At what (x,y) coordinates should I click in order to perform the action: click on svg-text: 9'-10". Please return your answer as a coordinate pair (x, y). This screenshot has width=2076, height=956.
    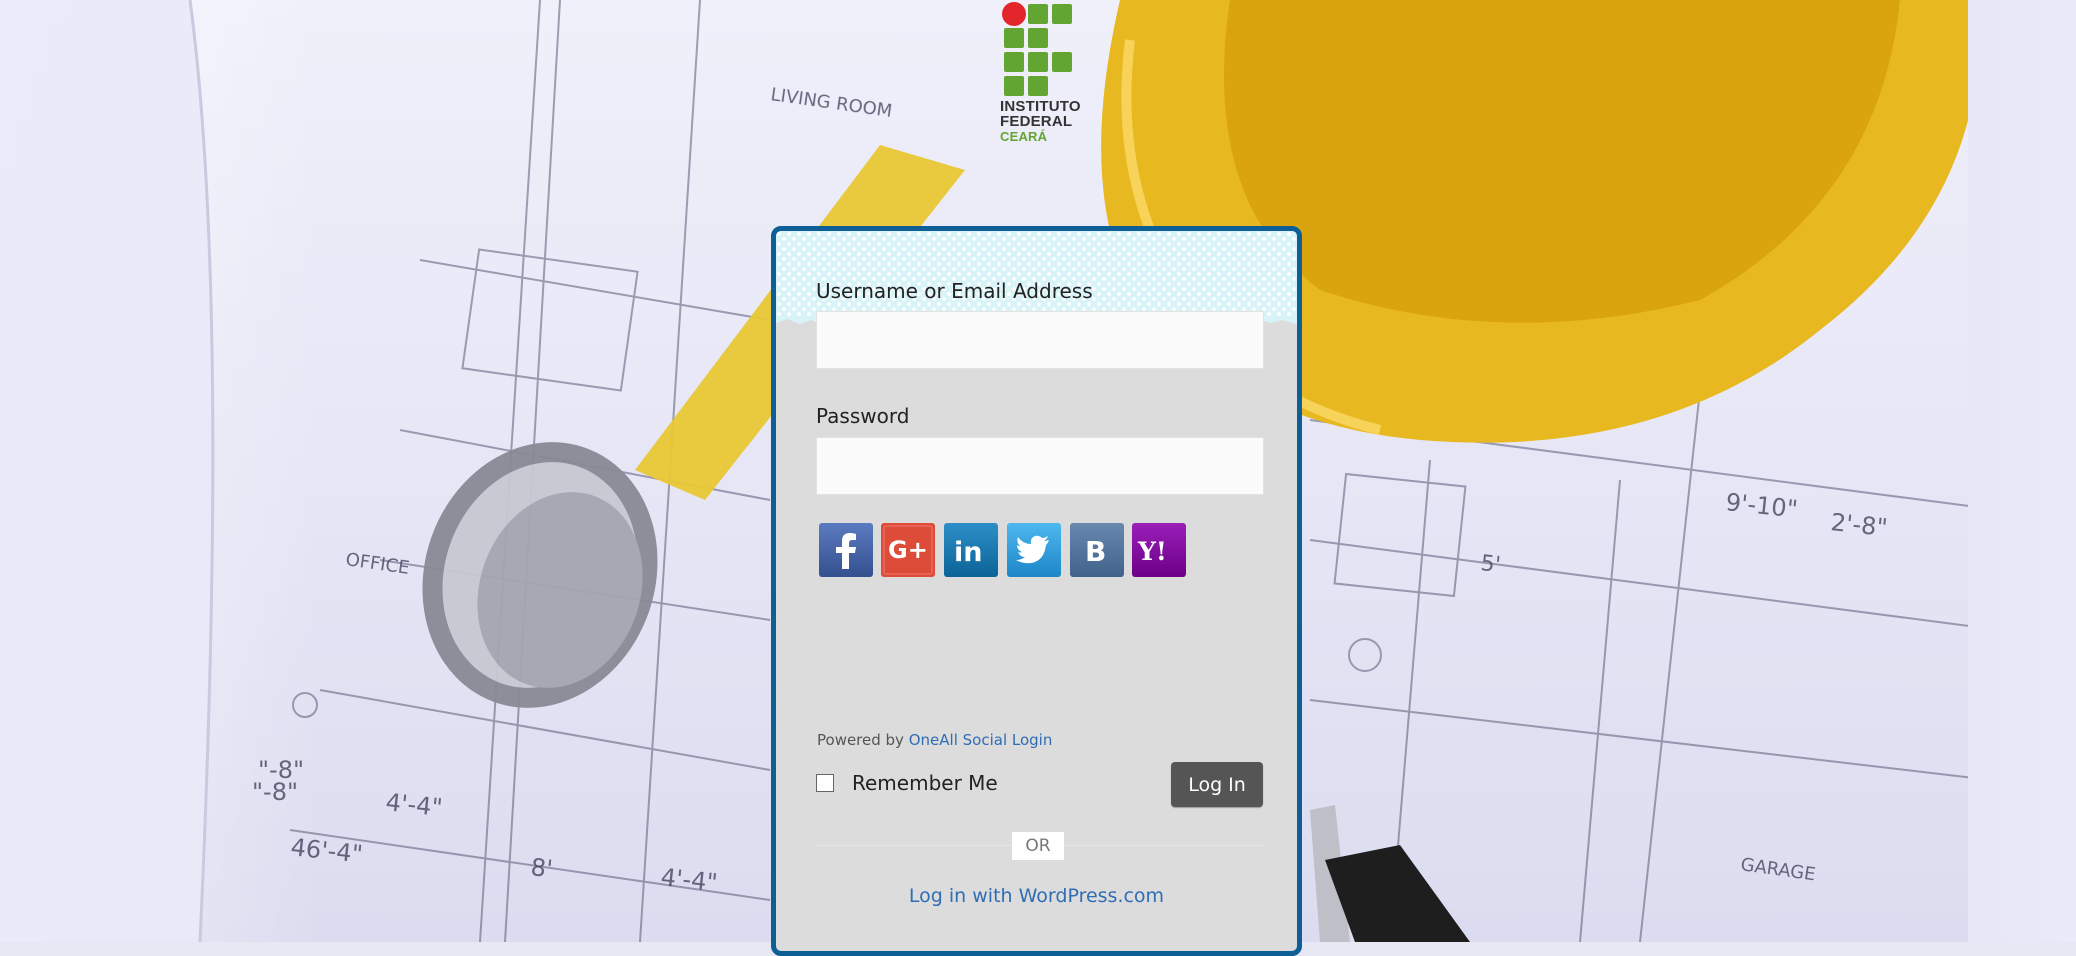
    Looking at the image, I should click on (1761, 505).